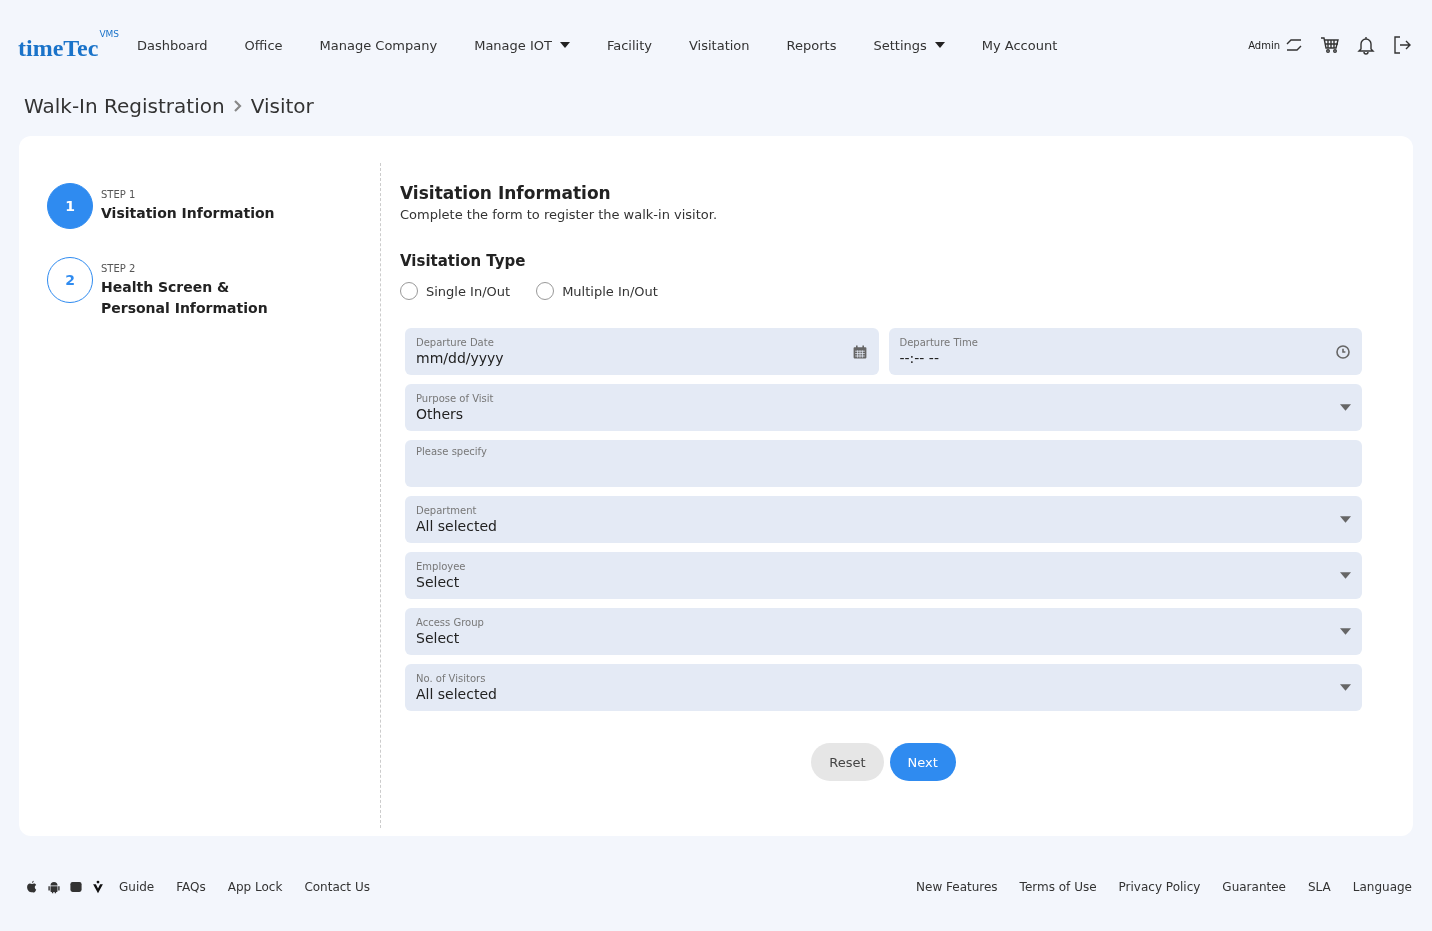  What do you see at coordinates (185, 298) in the screenshot?
I see `step-title: Health Screen & Personal Information` at bounding box center [185, 298].